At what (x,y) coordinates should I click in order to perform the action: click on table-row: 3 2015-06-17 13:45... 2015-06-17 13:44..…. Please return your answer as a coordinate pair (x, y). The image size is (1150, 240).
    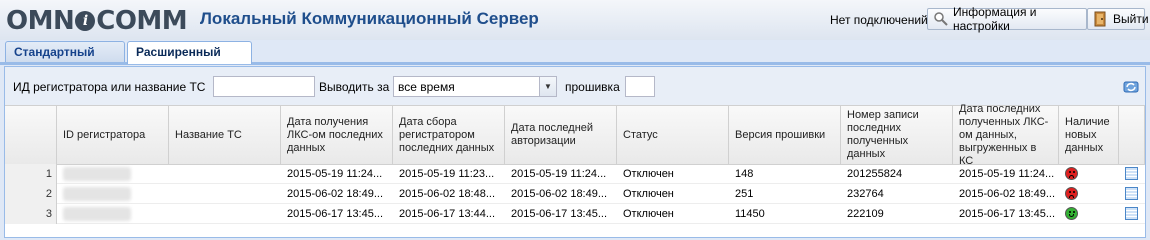
    Looking at the image, I should click on (575, 214).